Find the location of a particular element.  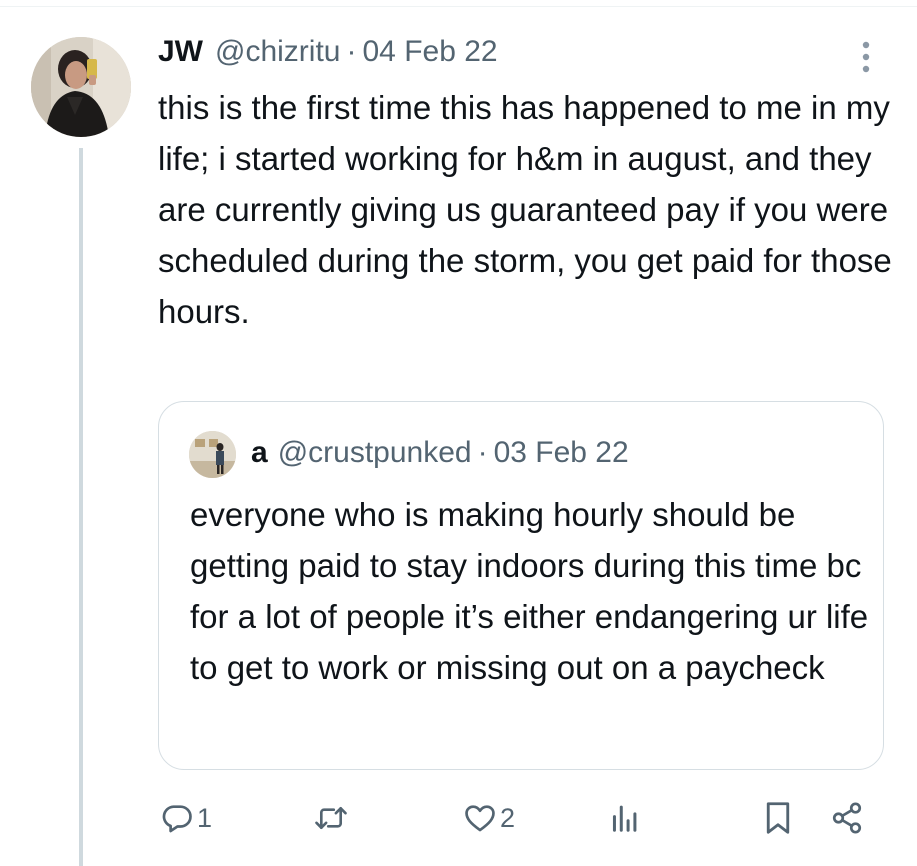

author-avatar is located at coordinates (81, 87).